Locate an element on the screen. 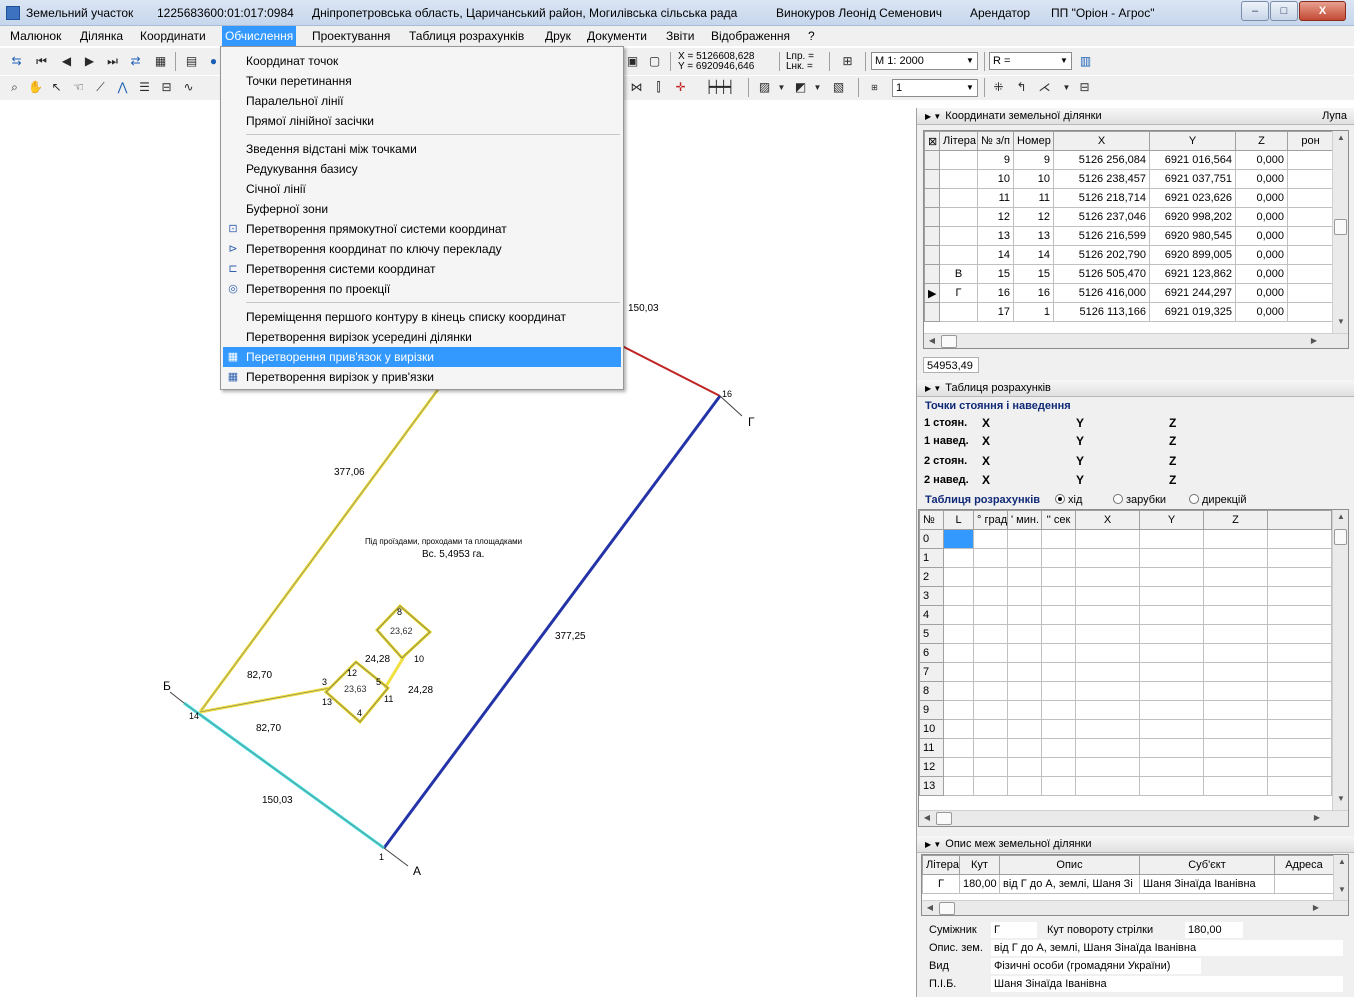  layer-number-icon: ⊞ is located at coordinates (874, 87).